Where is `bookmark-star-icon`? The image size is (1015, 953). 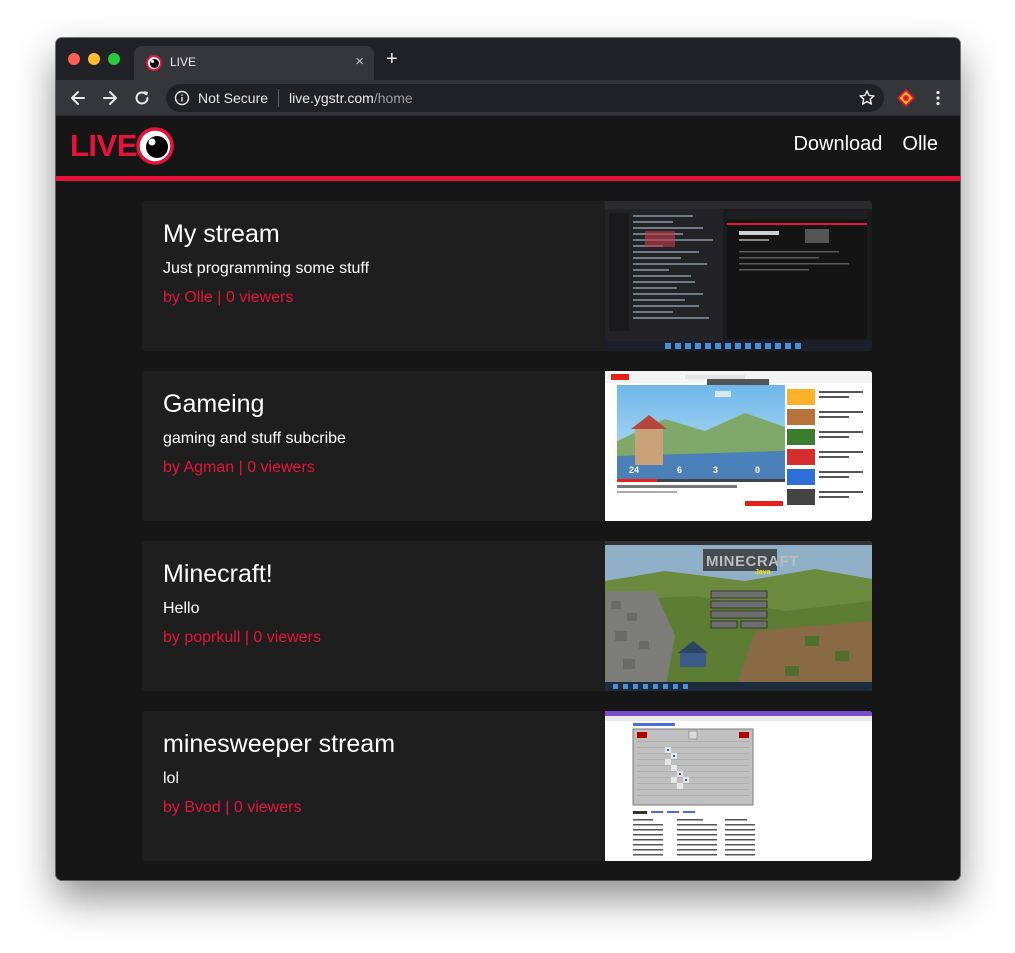 bookmark-star-icon is located at coordinates (867, 98).